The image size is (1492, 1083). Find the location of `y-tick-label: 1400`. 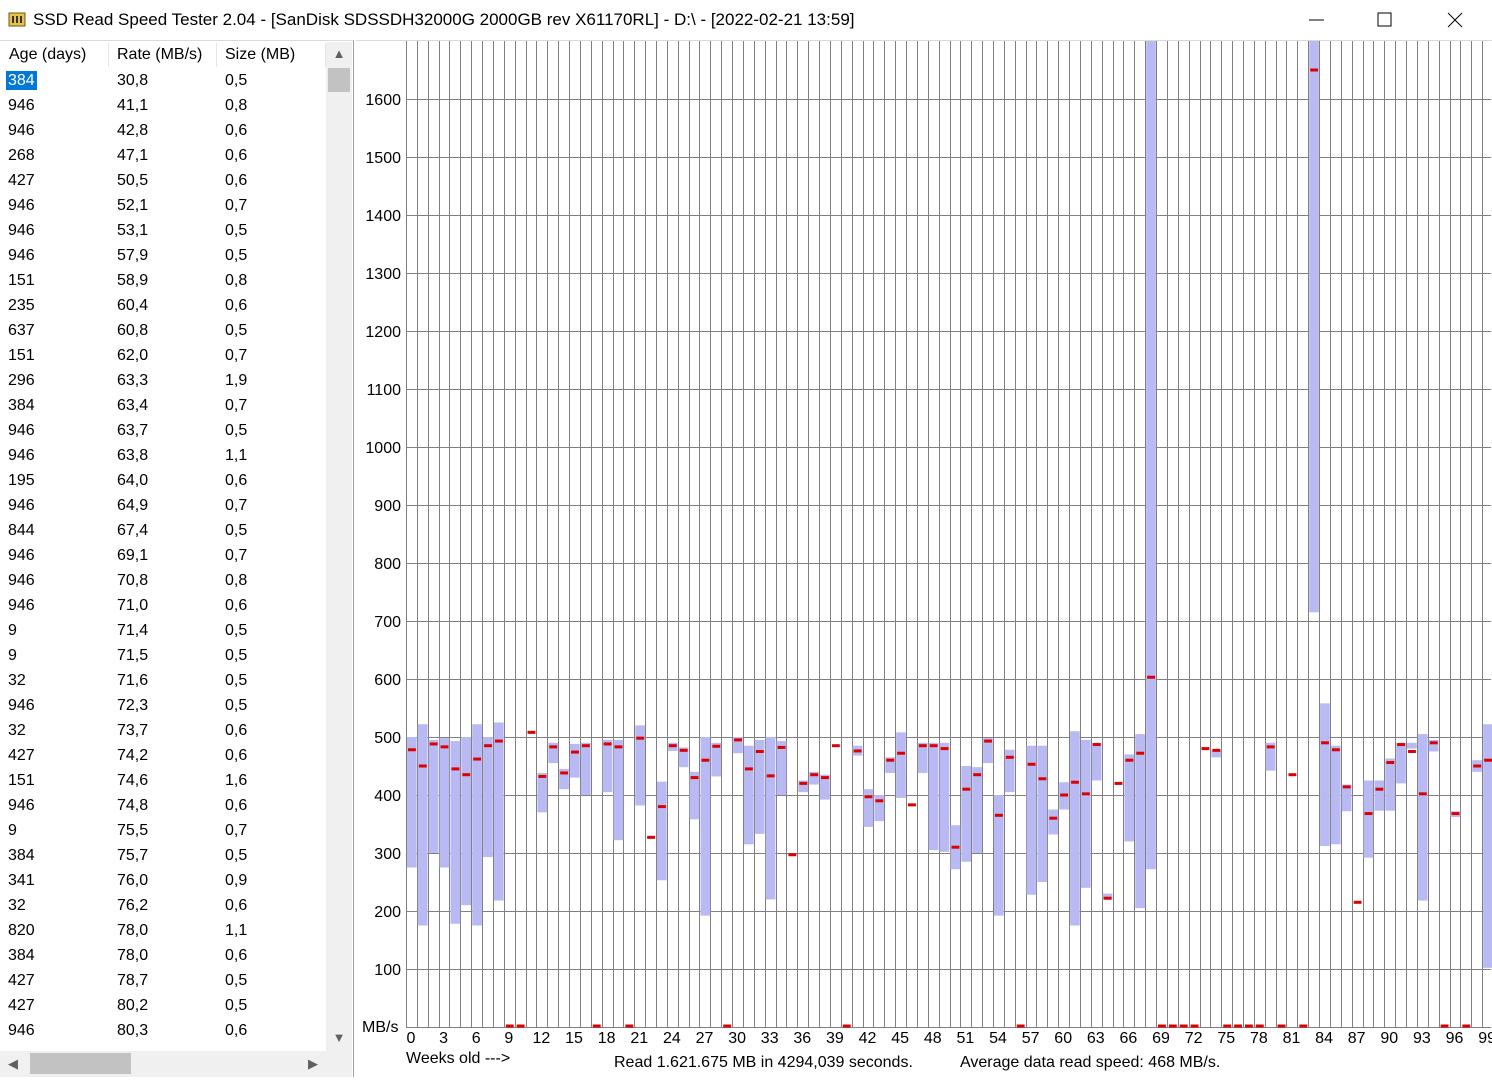

y-tick-label: 1400 is located at coordinates (383, 216).